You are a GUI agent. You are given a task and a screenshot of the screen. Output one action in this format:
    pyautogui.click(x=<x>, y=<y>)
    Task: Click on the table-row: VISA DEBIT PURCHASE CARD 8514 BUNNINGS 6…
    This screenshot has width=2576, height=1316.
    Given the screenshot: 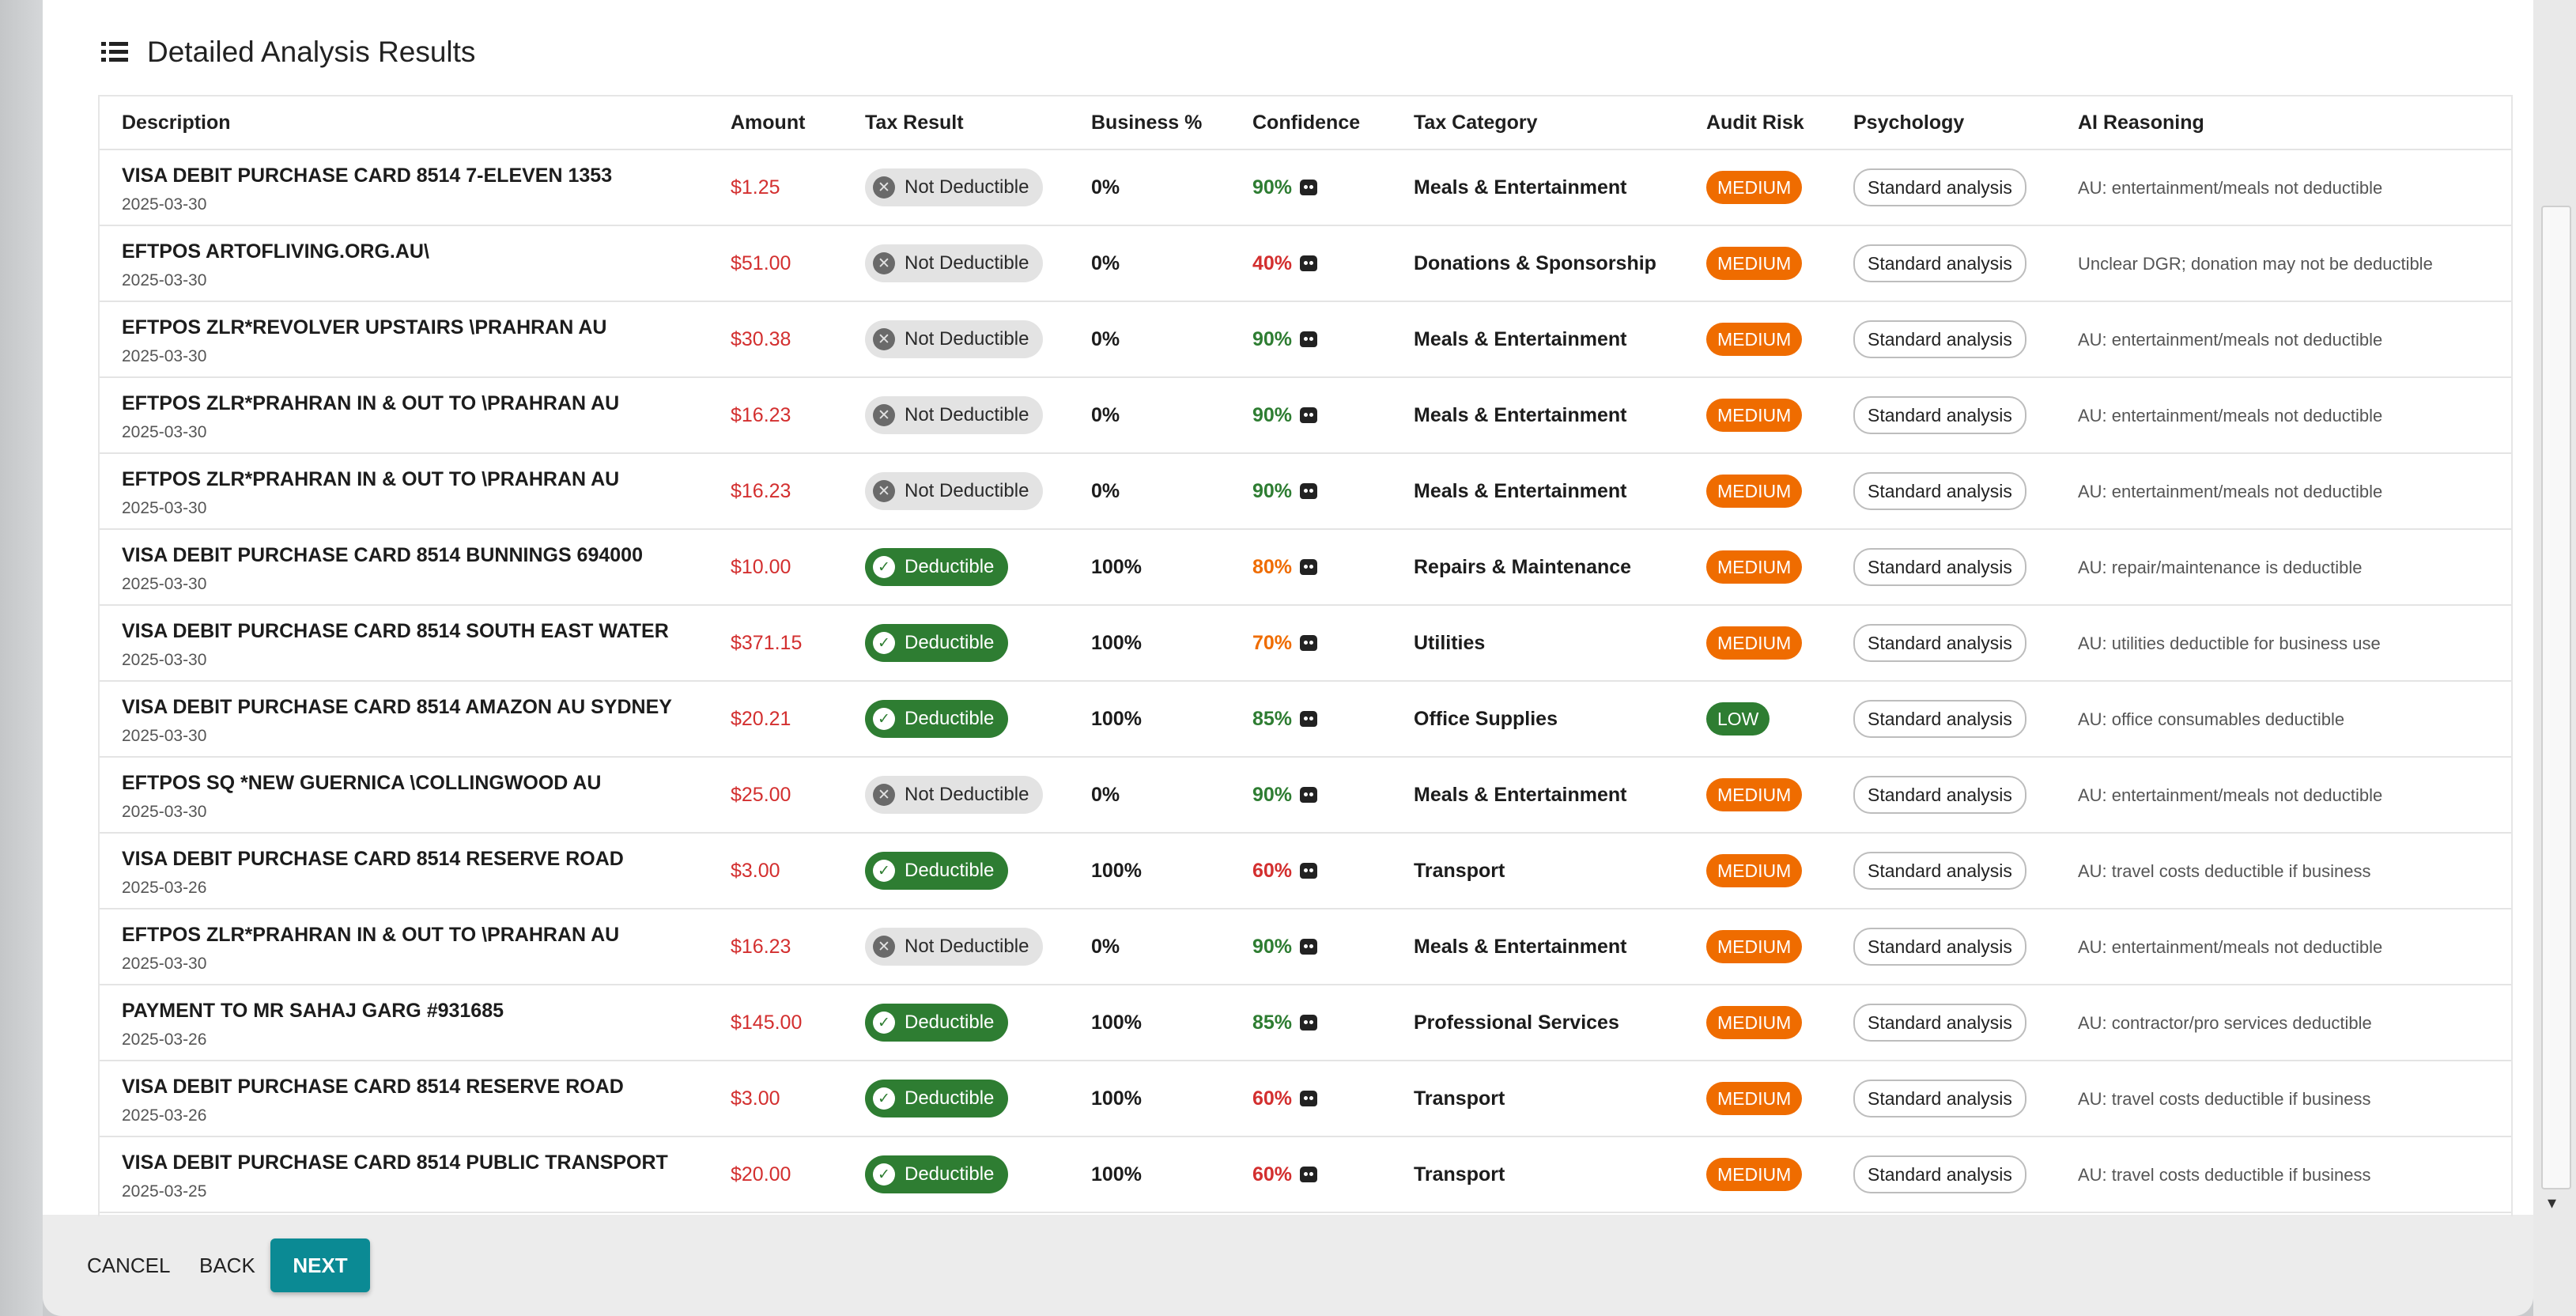 What is the action you would take?
    pyautogui.click(x=1305, y=567)
    